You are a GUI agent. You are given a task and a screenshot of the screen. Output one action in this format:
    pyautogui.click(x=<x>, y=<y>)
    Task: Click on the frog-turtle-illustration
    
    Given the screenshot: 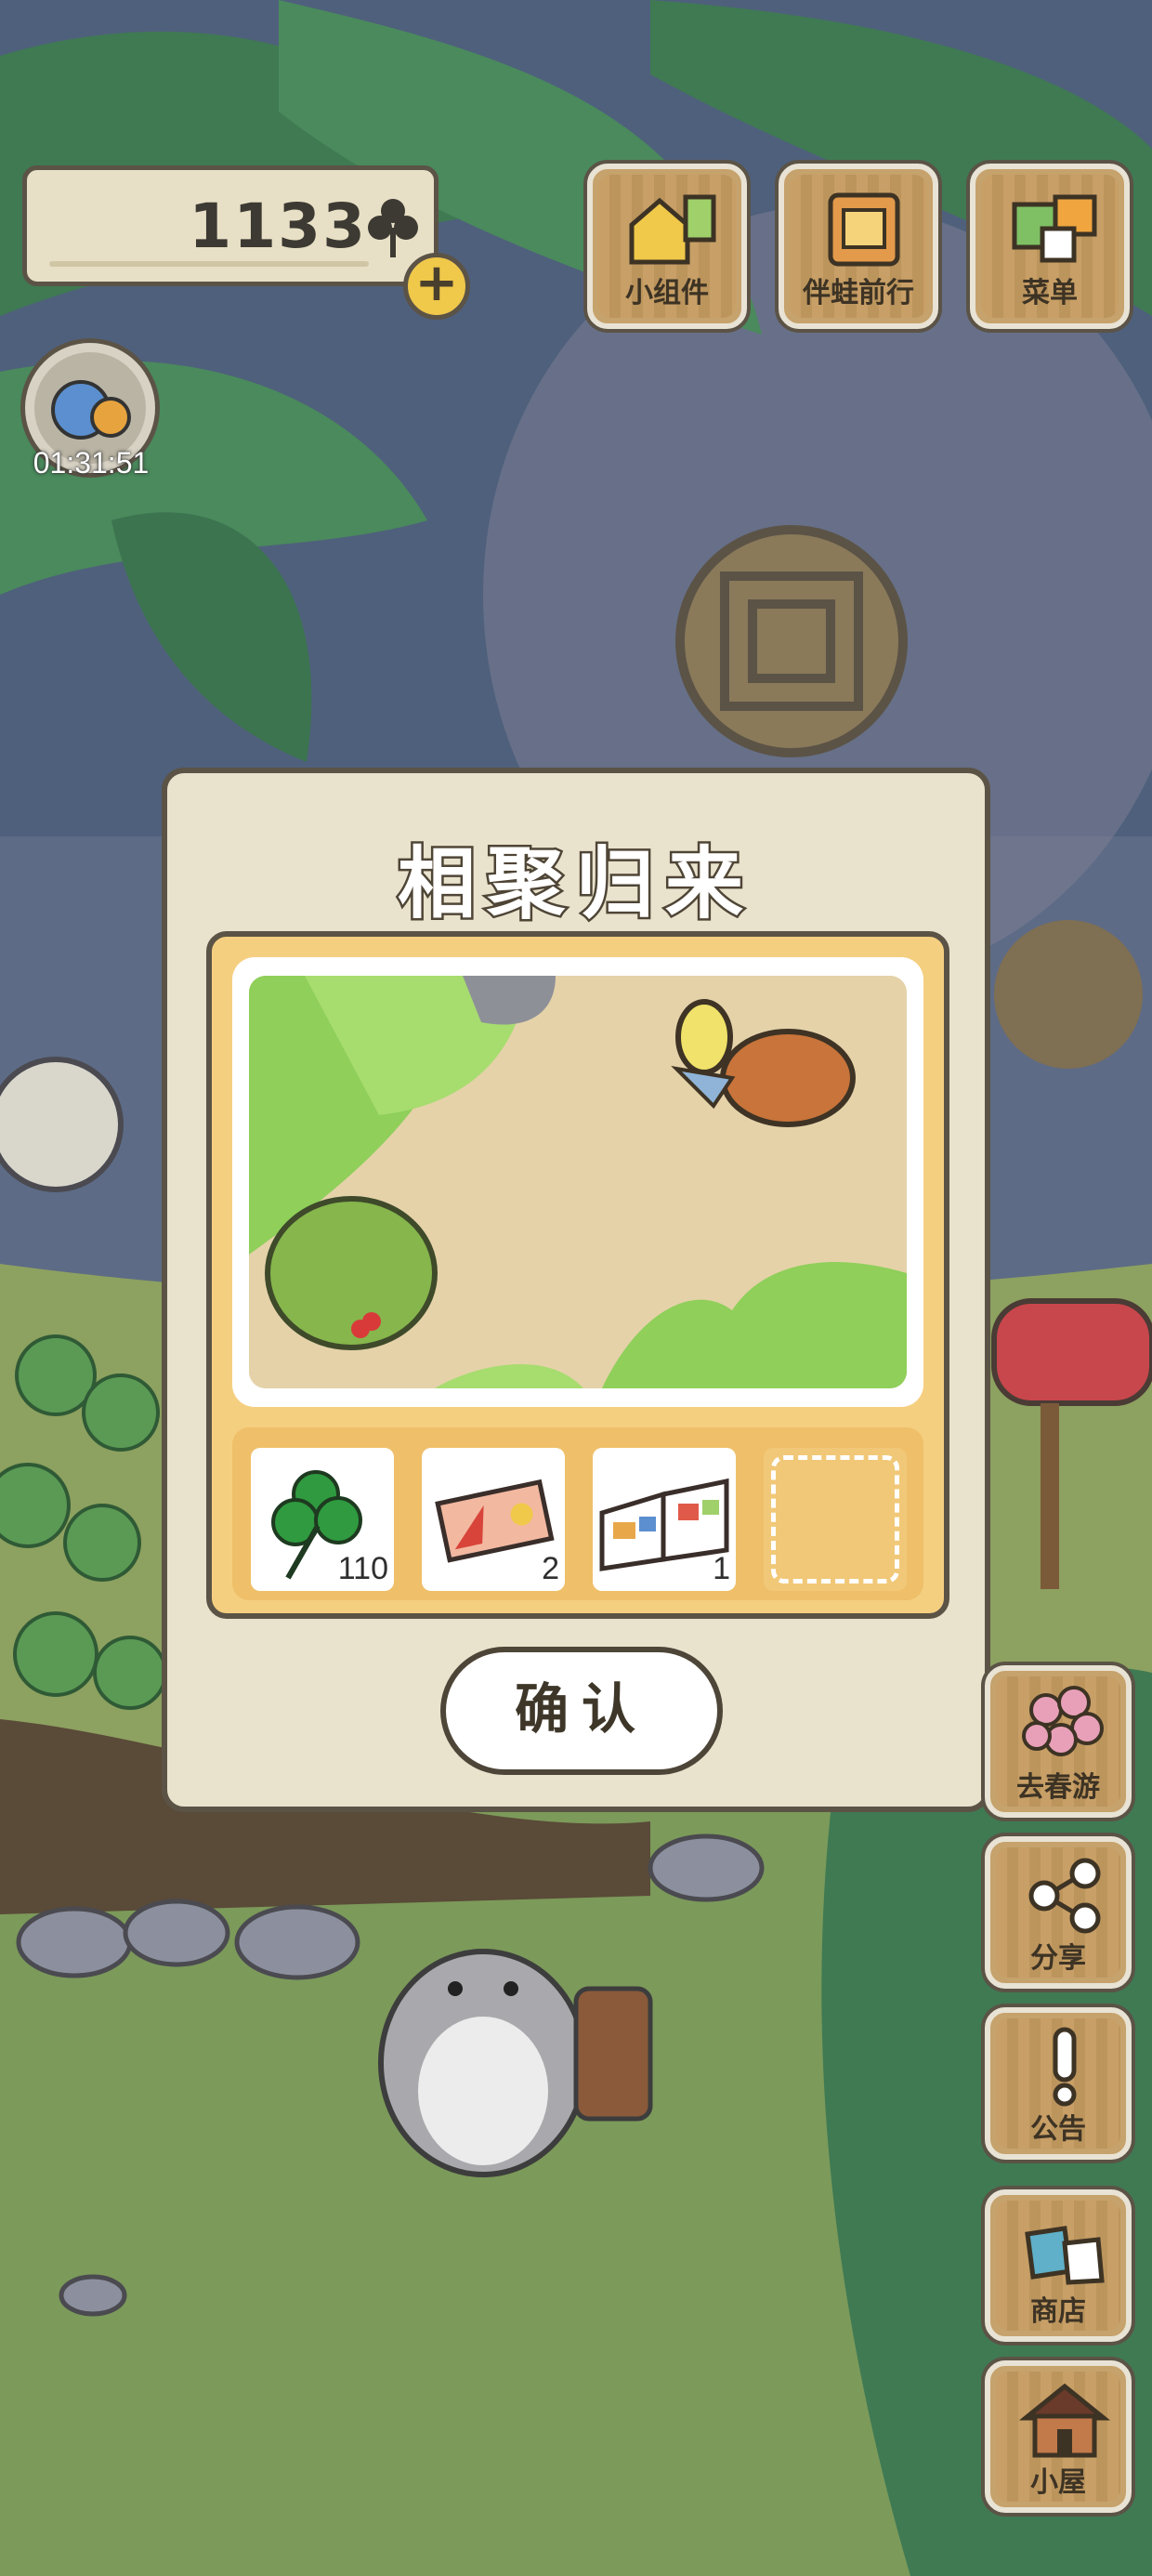 What is the action you would take?
    pyautogui.click(x=578, y=1182)
    